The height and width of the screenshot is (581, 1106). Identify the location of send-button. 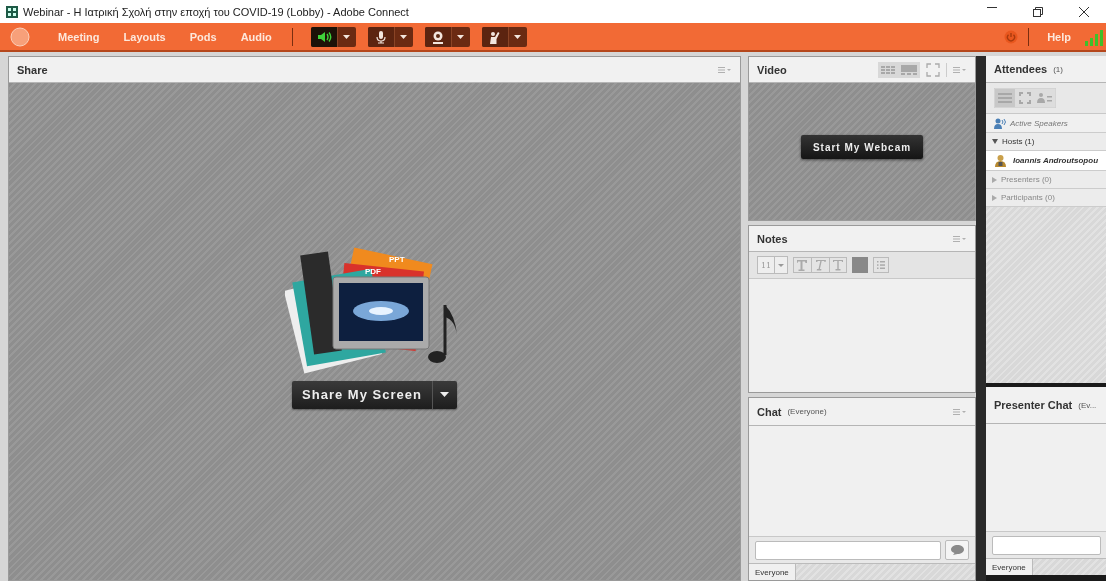
(957, 550).